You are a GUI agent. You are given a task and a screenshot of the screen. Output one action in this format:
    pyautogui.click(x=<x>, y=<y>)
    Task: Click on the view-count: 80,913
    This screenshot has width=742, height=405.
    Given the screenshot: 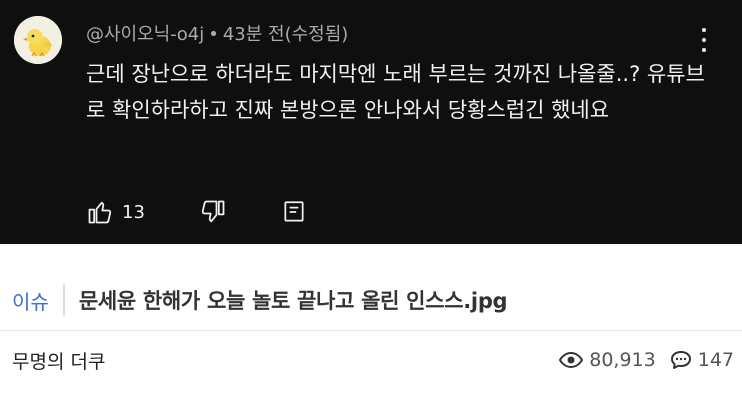 What is the action you would take?
    pyautogui.click(x=622, y=360)
    